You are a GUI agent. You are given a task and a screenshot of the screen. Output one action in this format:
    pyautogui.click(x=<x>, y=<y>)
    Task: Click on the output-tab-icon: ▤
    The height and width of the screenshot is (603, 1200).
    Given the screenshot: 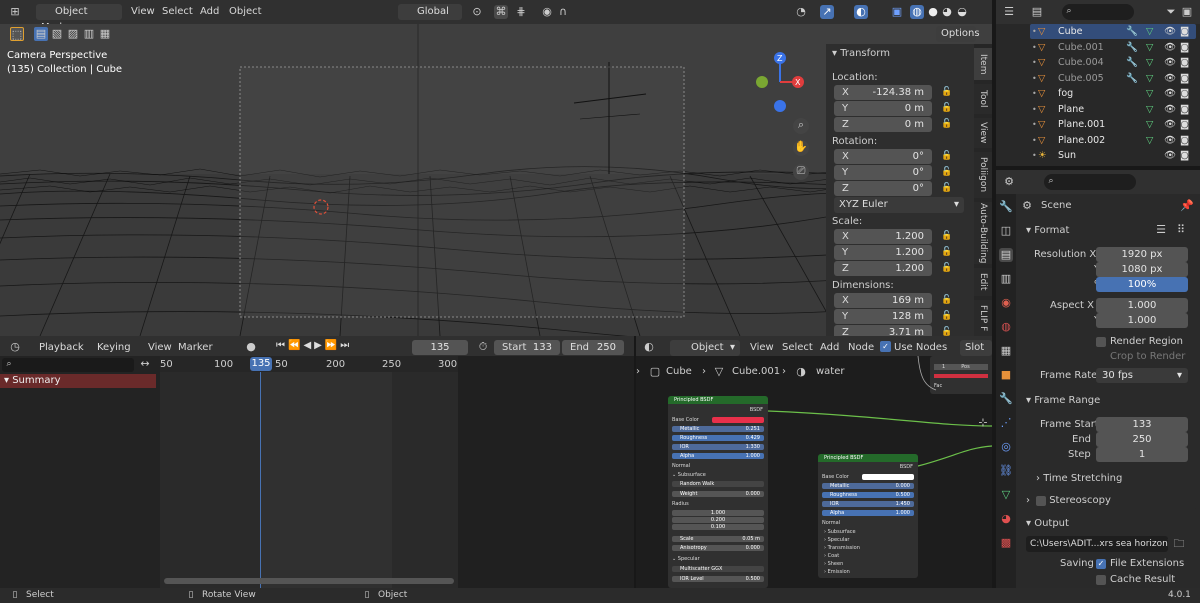 What is the action you would take?
    pyautogui.click(x=1006, y=255)
    